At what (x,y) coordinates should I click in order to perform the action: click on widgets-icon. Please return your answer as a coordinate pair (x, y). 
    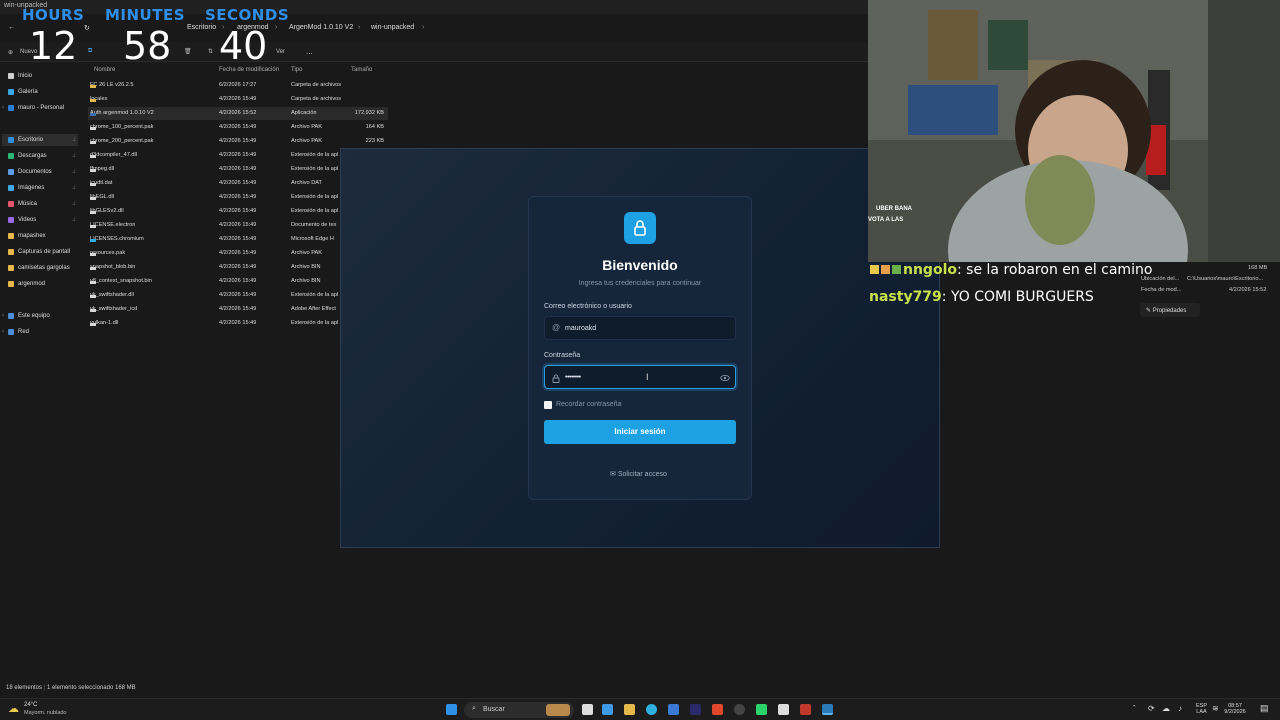
    Looking at the image, I should click on (607, 709).